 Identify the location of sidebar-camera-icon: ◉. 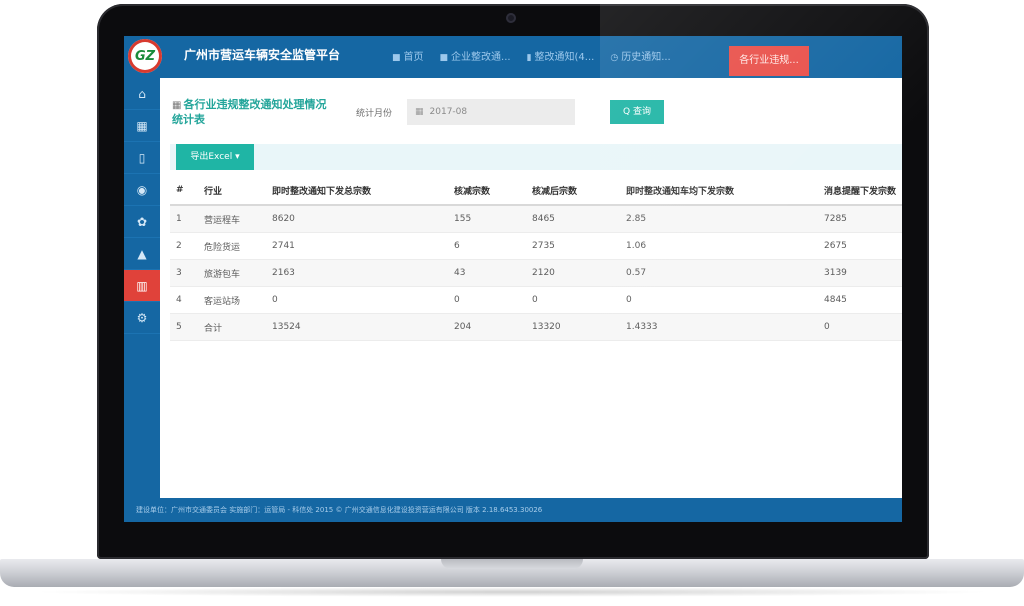
(142, 190).